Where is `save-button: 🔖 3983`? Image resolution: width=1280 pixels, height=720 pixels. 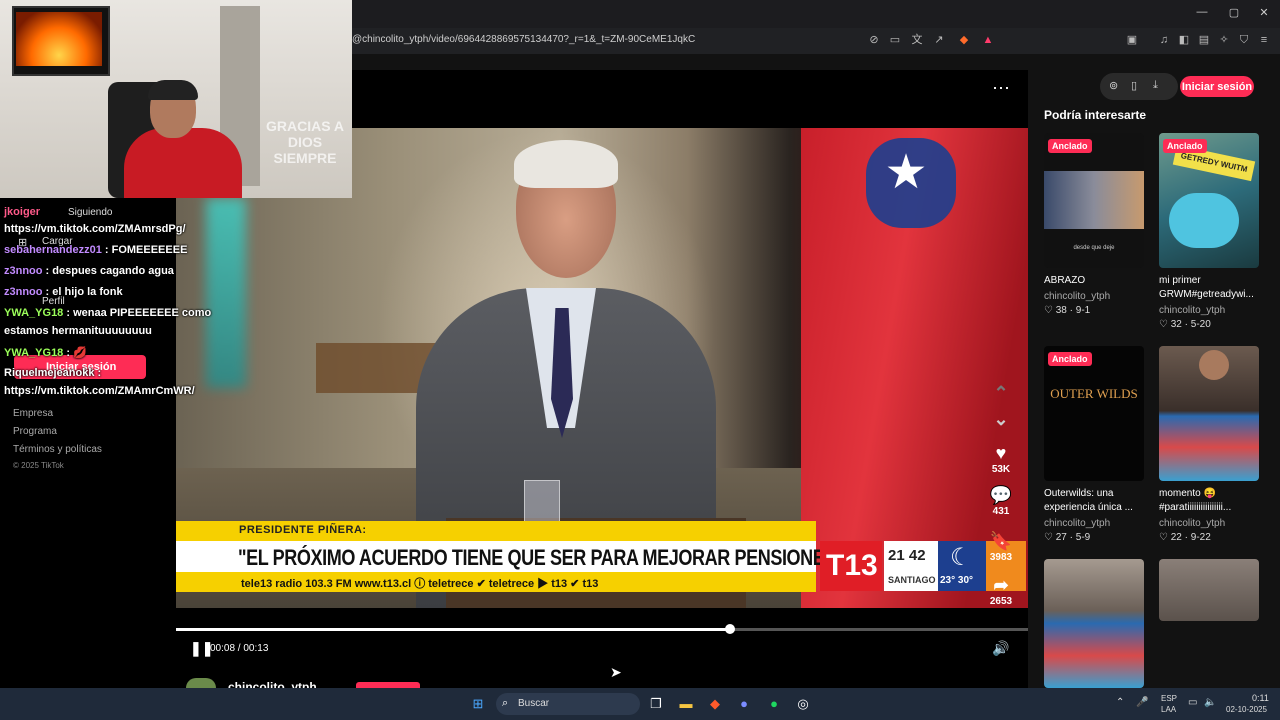
save-button: 🔖 3983 is located at coordinates (1001, 546).